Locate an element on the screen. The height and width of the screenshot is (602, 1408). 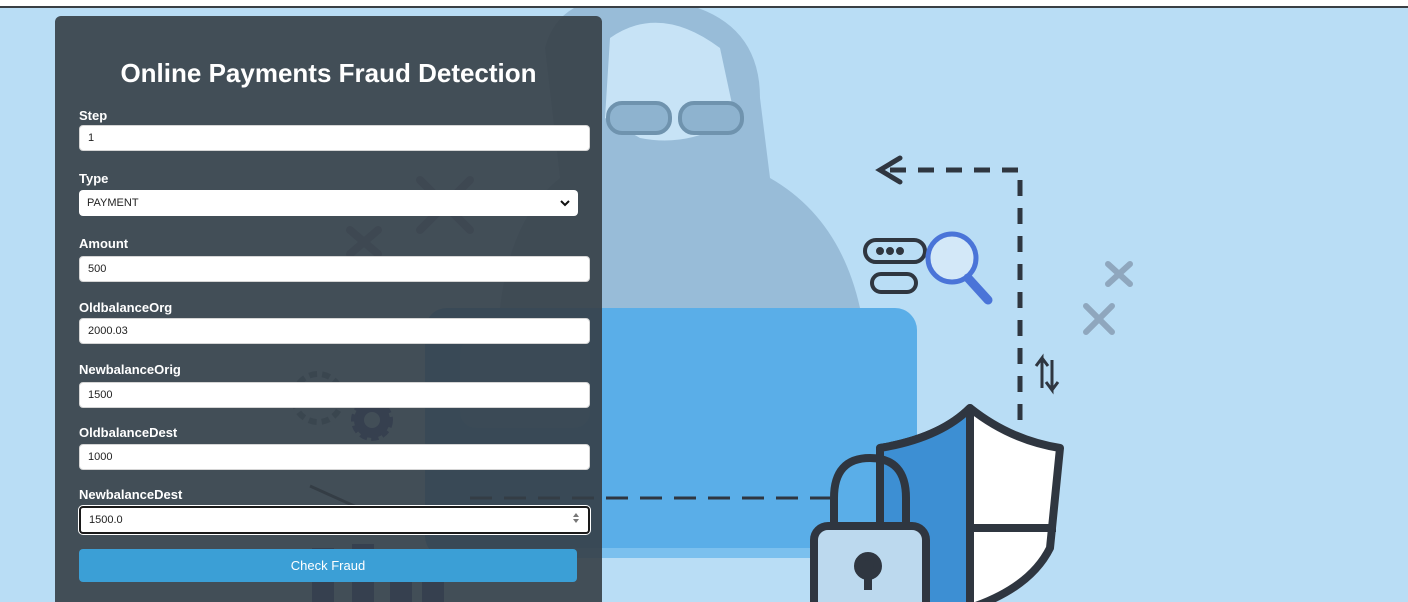
type-select-value: PAYMENT is located at coordinates (113, 203).